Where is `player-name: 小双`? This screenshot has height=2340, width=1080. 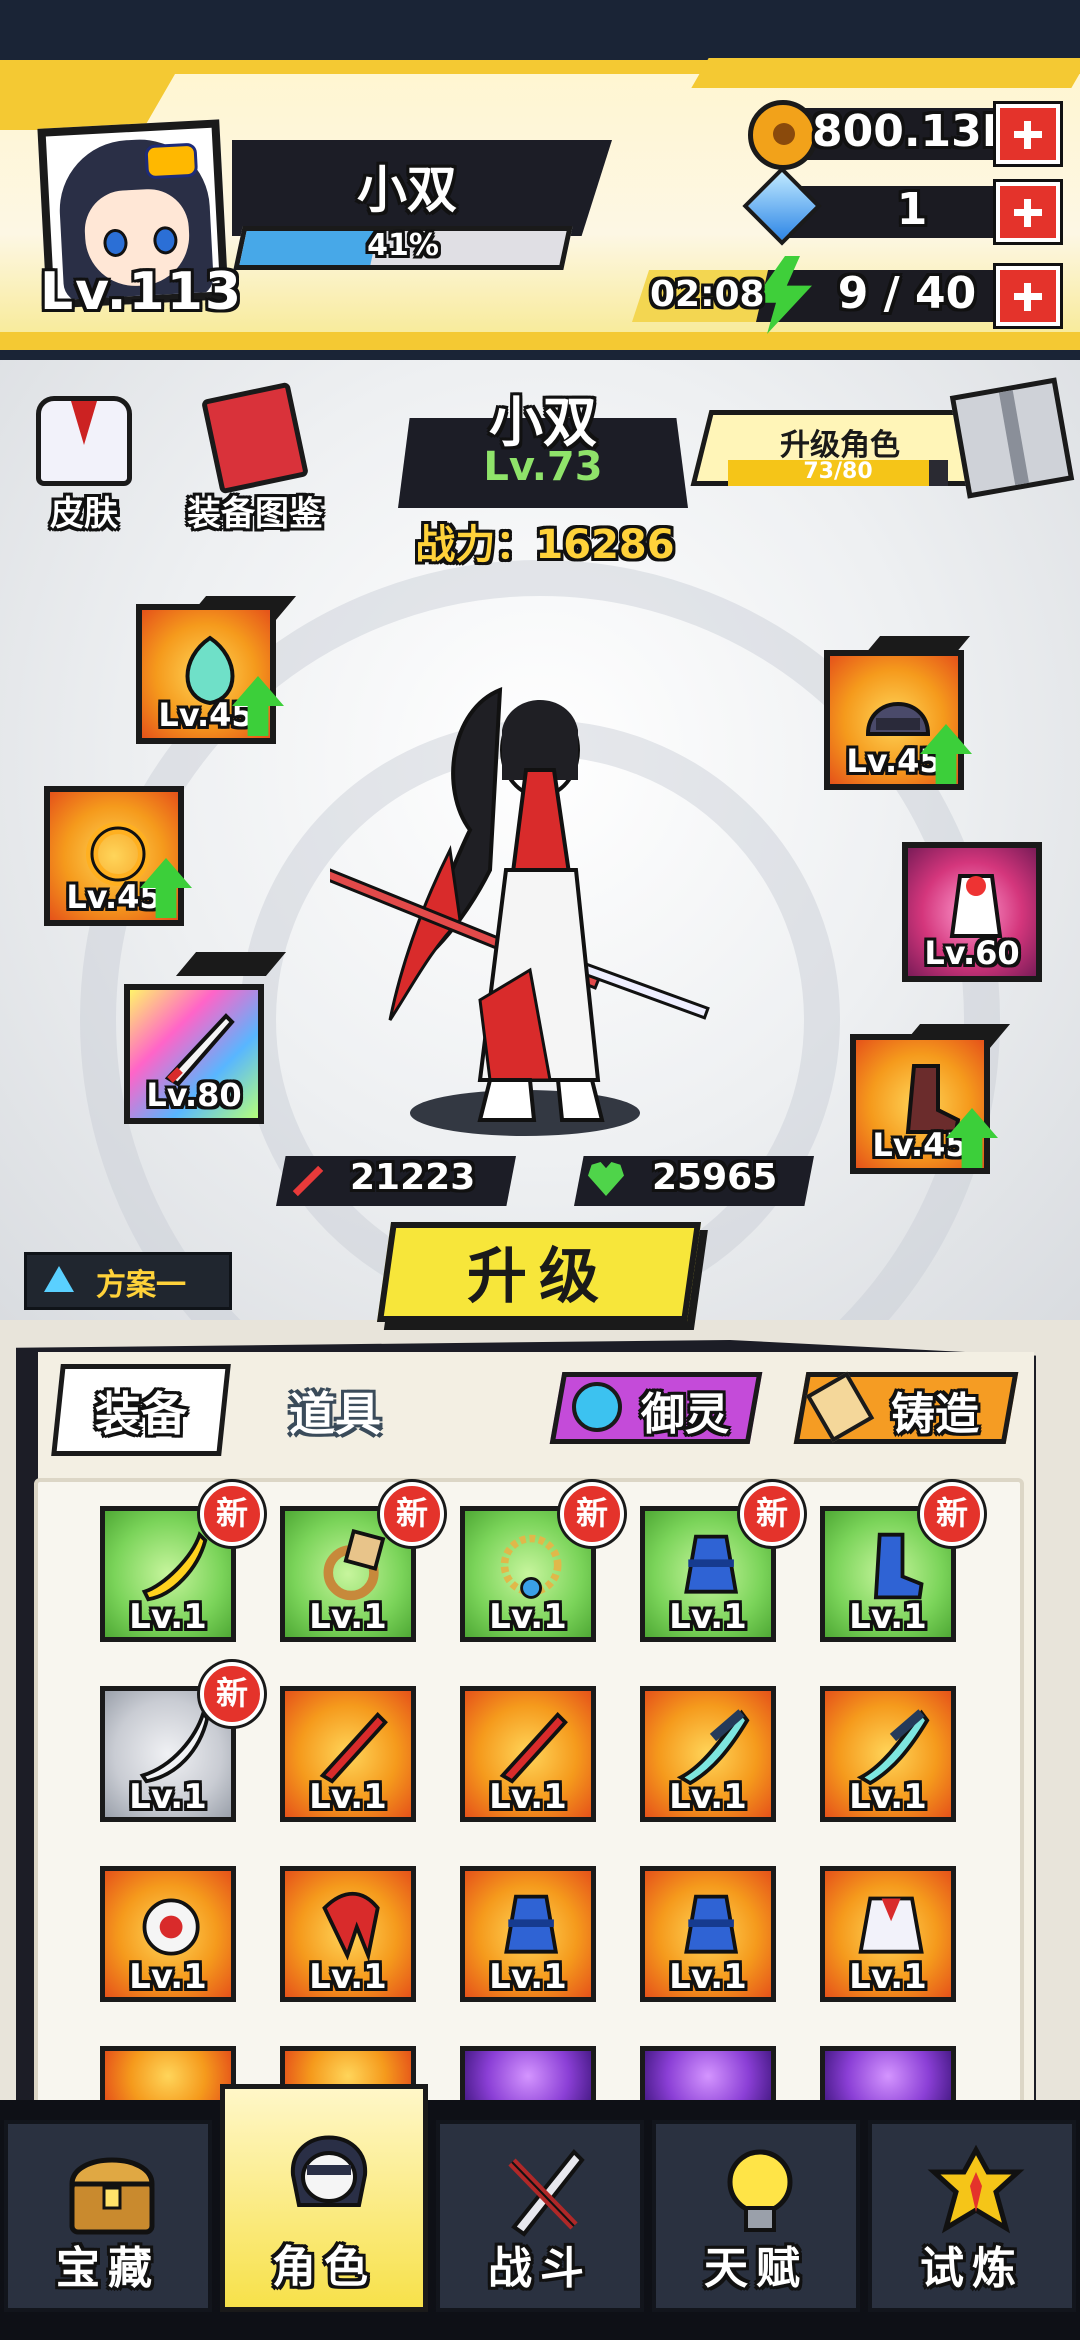 player-name: 小双 is located at coordinates (407, 190).